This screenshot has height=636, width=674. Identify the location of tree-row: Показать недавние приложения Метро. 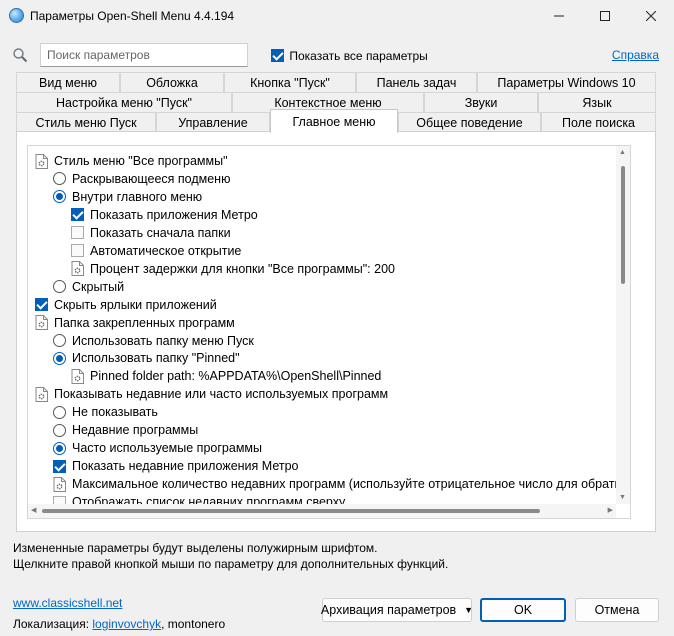
(176, 466).